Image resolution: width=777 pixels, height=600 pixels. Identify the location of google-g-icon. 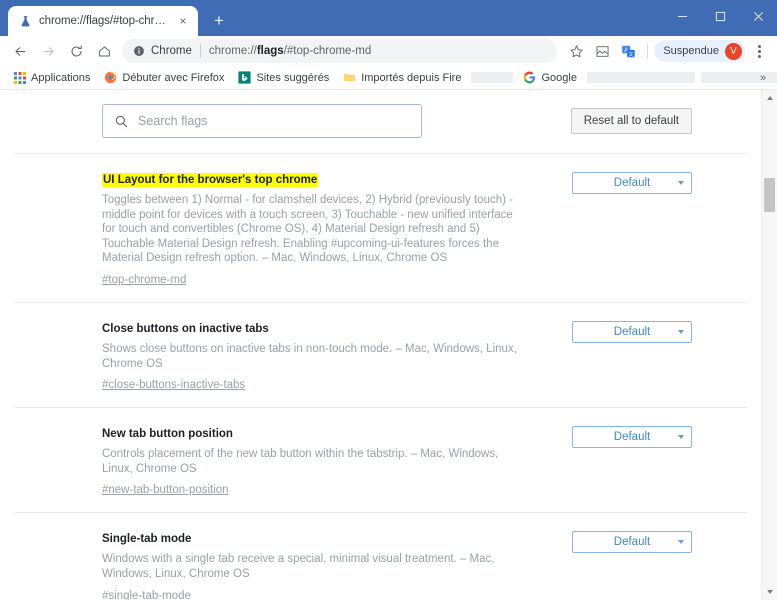
(529, 77).